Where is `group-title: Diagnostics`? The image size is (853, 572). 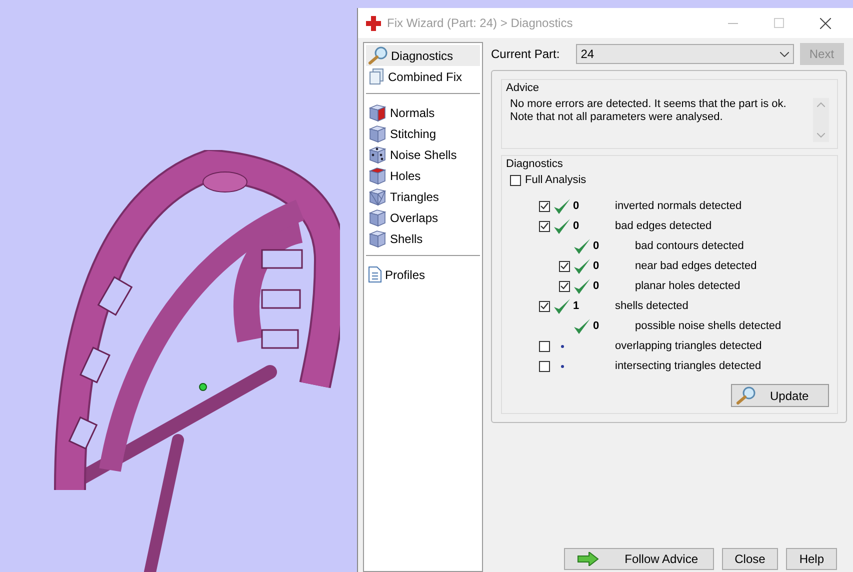
group-title: Diagnostics is located at coordinates (535, 164).